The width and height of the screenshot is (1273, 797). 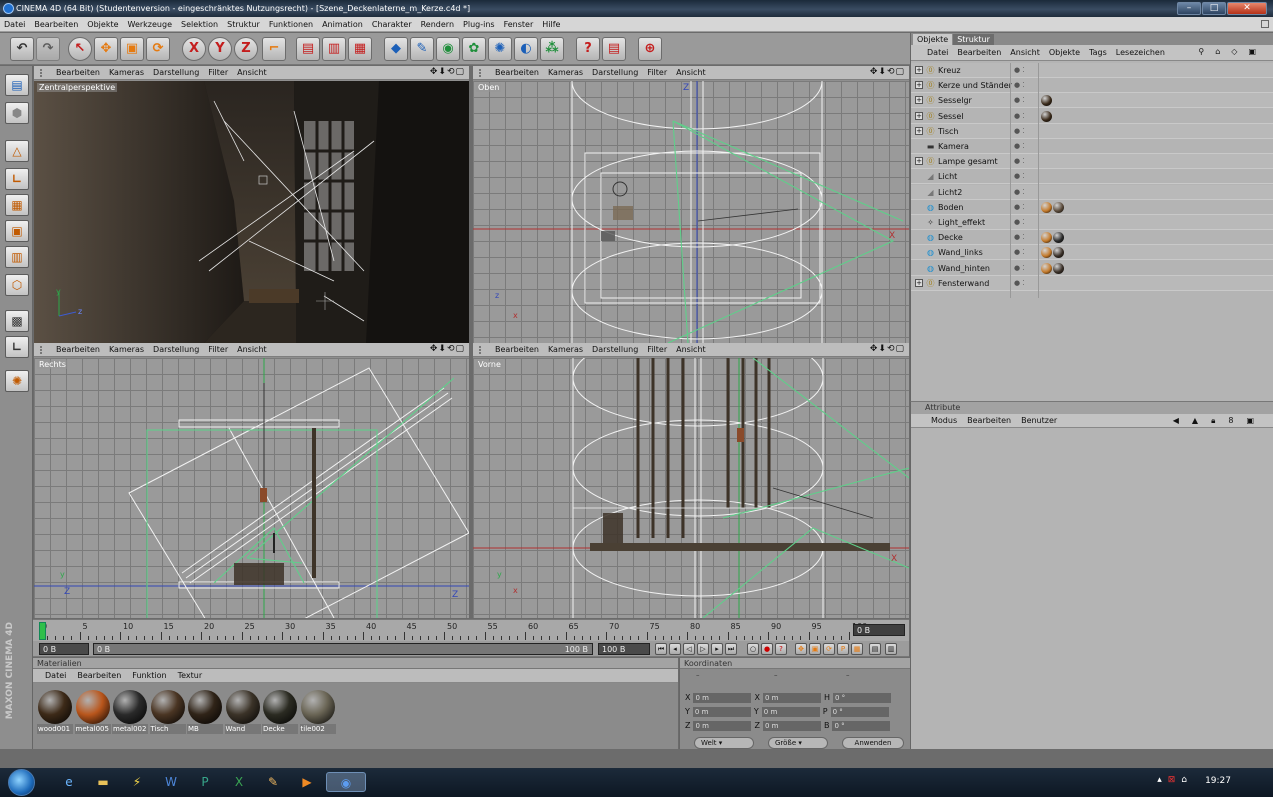 I want to click on z-axis-icon: Z, so click(x=246, y=49).